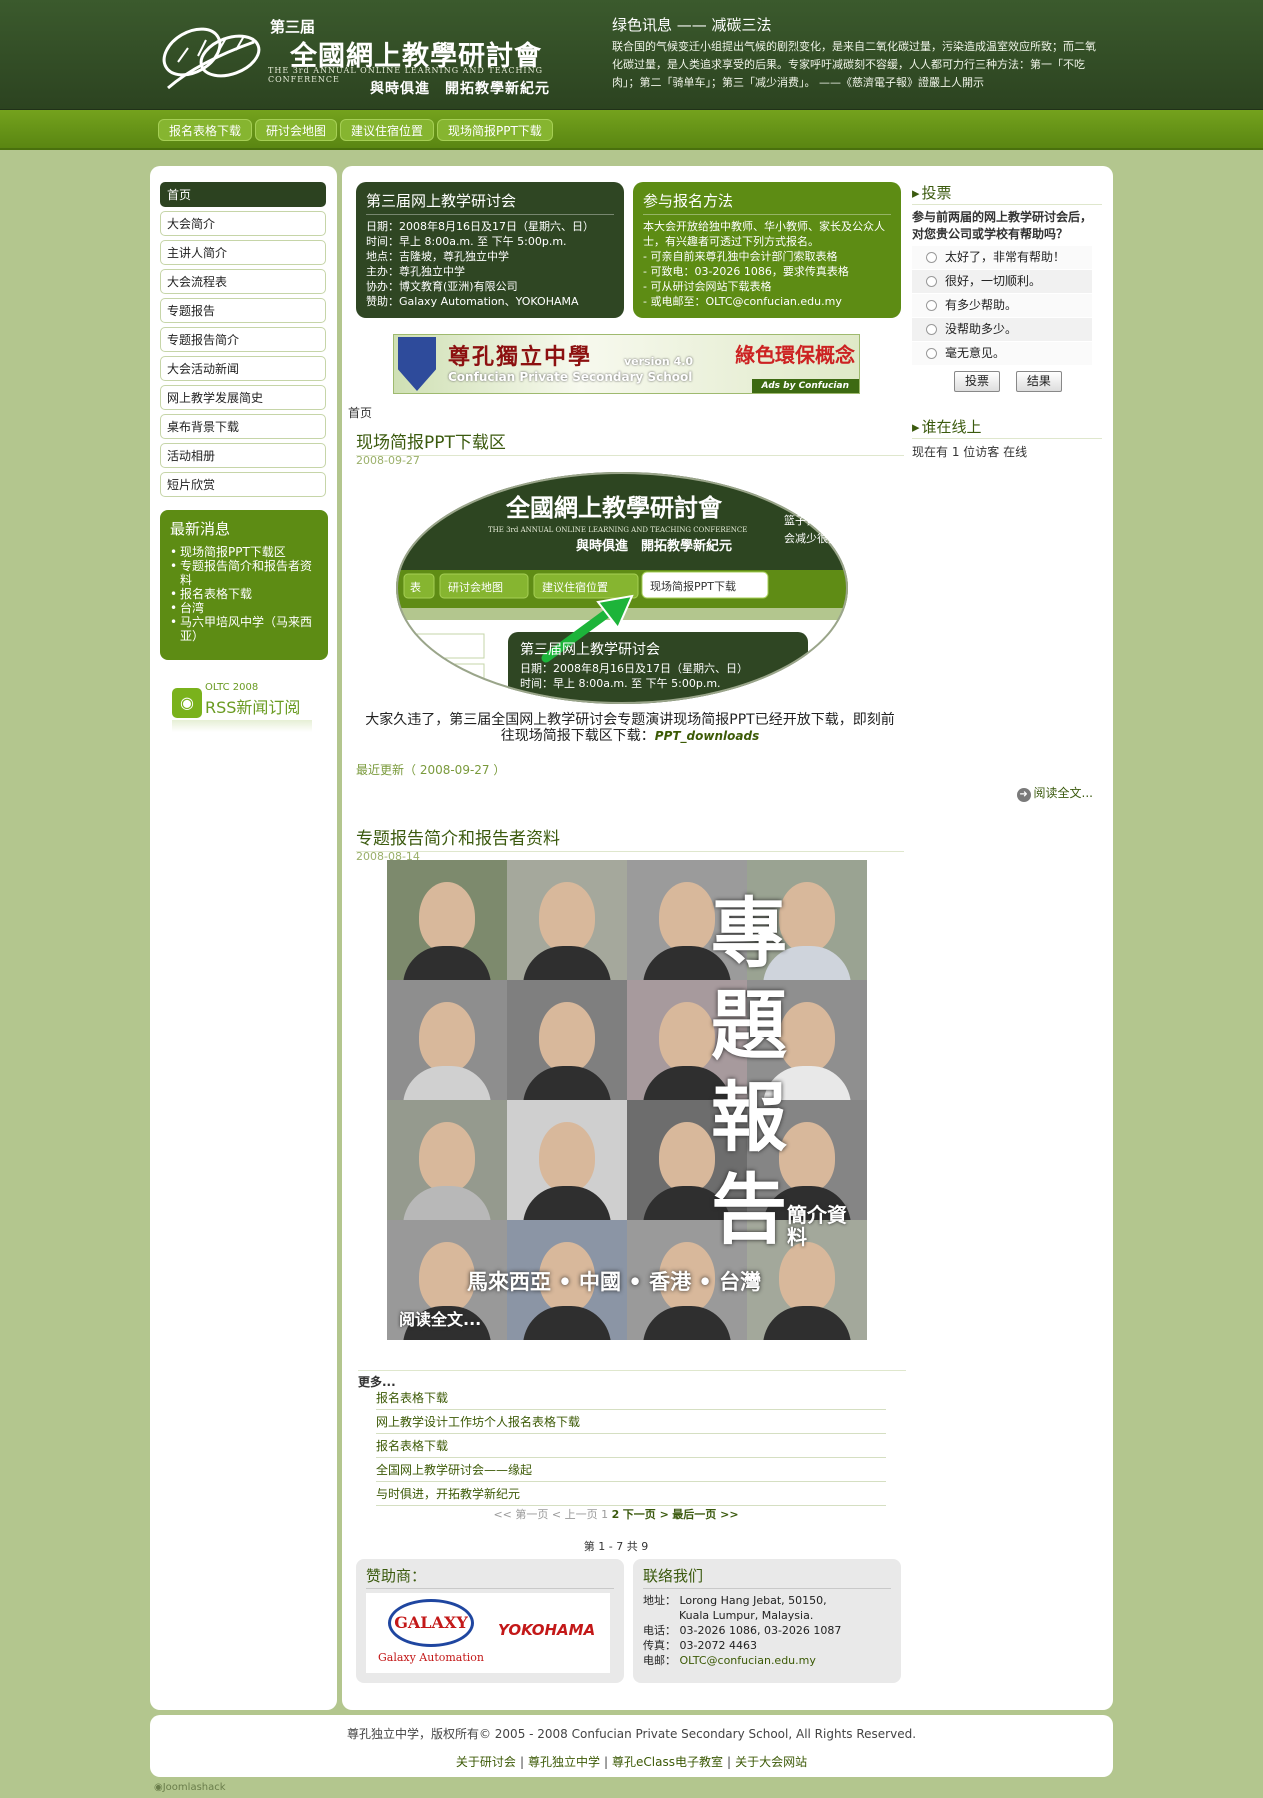 The width and height of the screenshot is (1263, 1798). What do you see at coordinates (382, 286) in the screenshot?
I see `co-label: 协办：` at bounding box center [382, 286].